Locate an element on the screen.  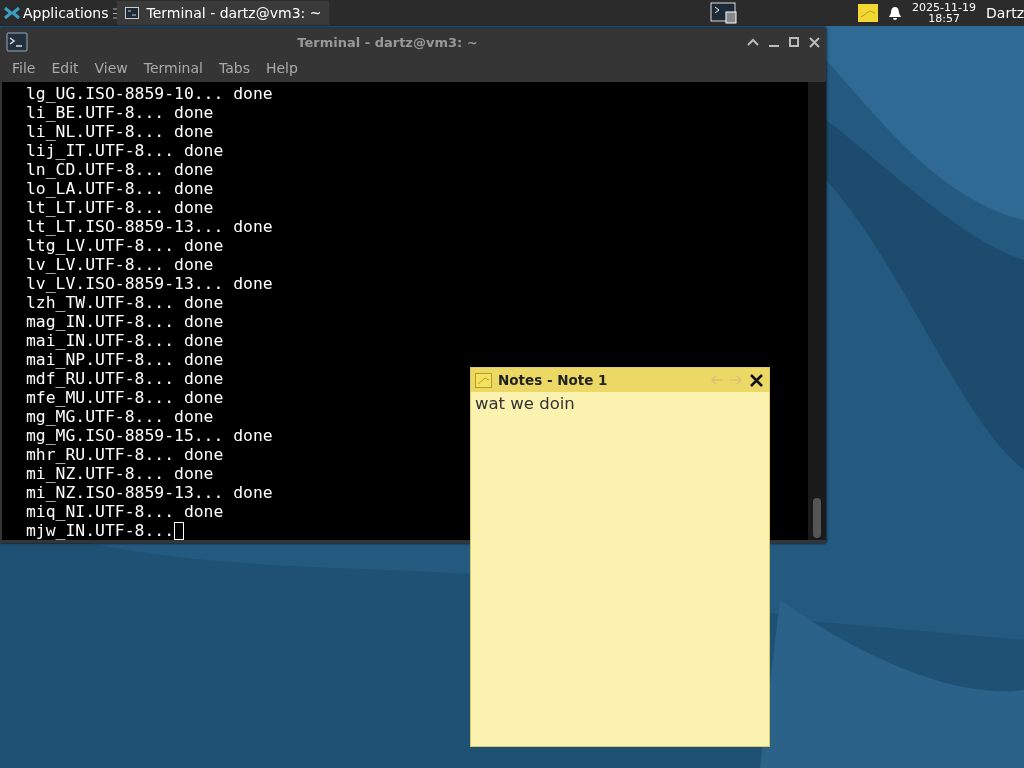
terminal-line: mdf_RU.UTF-8... done is located at coordinates (125, 378).